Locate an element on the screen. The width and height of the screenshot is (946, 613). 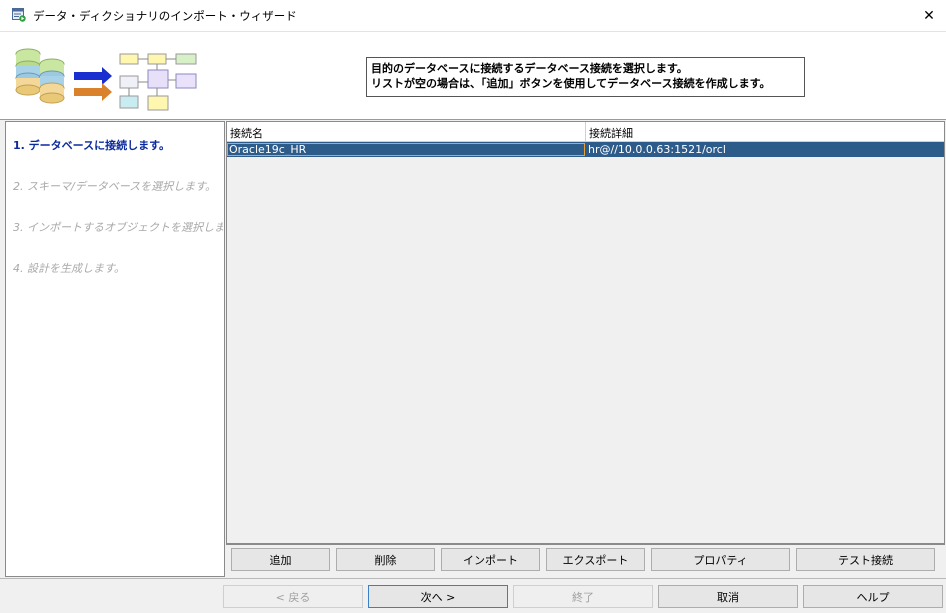
instruction-line-1: 目的のデータベースに接続するデータベース接続を選択します。 is located at coordinates (529, 68).